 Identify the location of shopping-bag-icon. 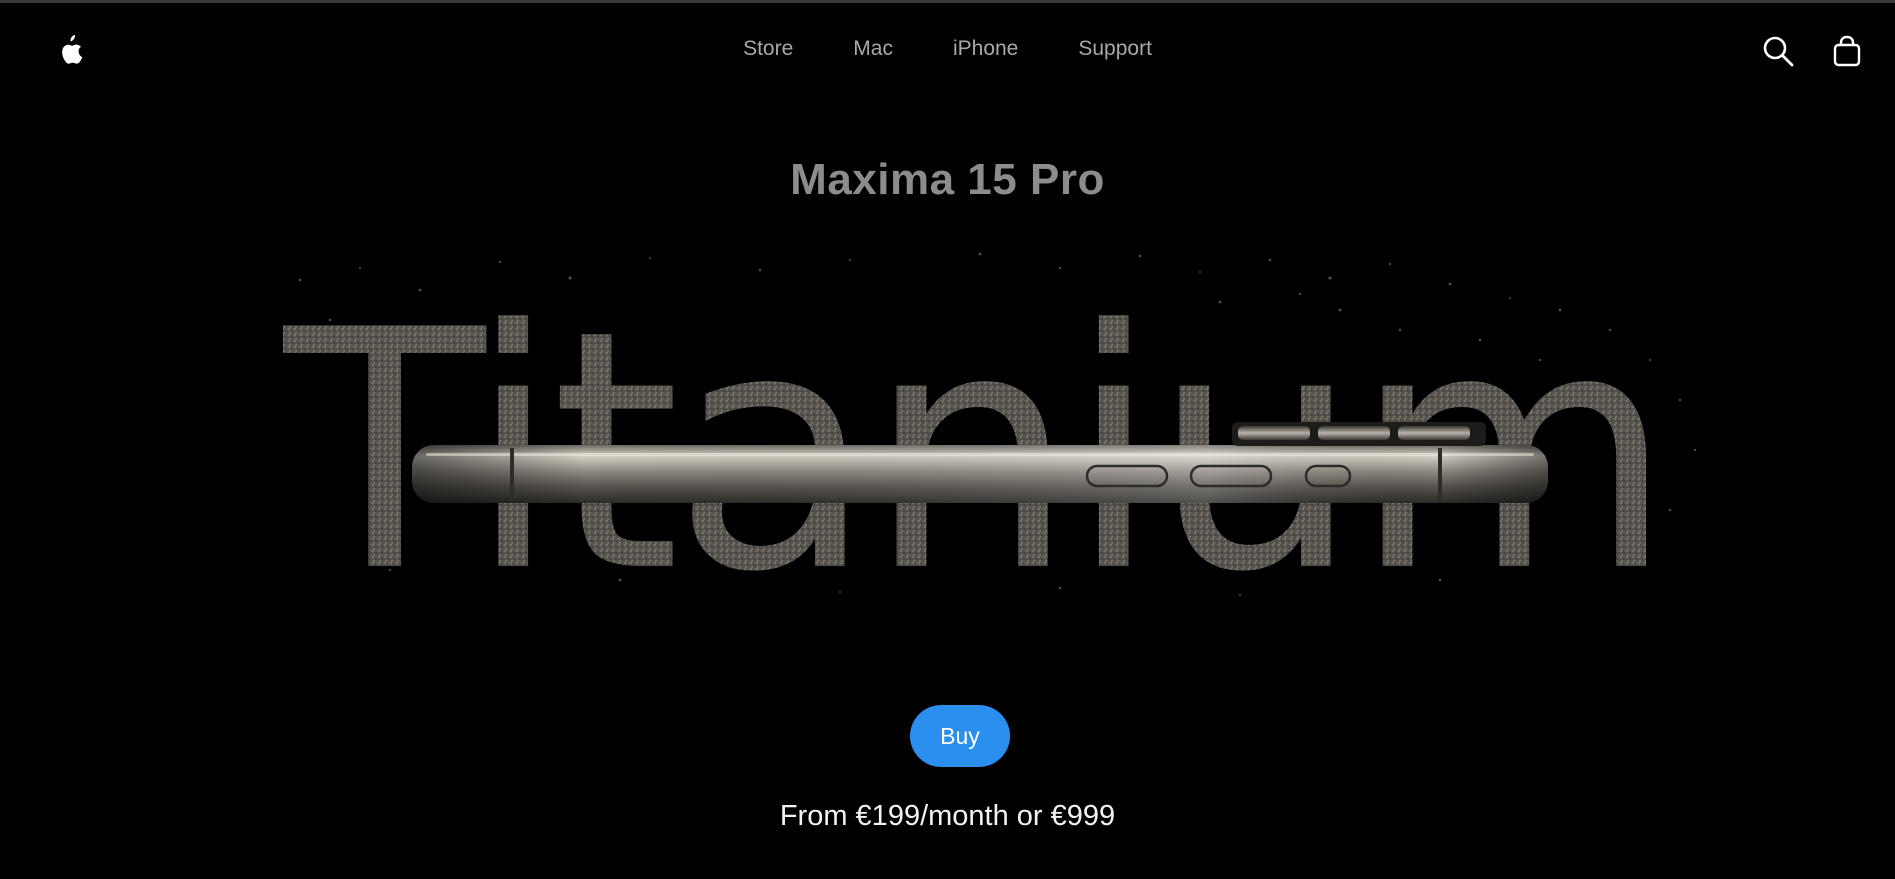
(1847, 51).